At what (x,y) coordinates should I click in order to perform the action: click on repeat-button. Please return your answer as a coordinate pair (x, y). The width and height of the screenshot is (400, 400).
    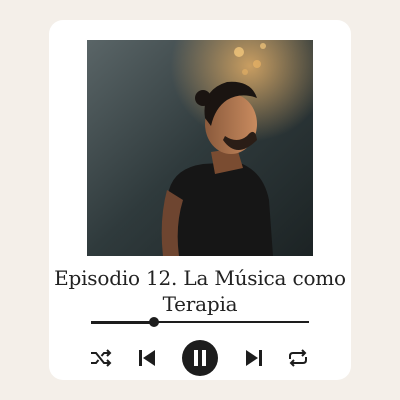
    Looking at the image, I should click on (298, 358).